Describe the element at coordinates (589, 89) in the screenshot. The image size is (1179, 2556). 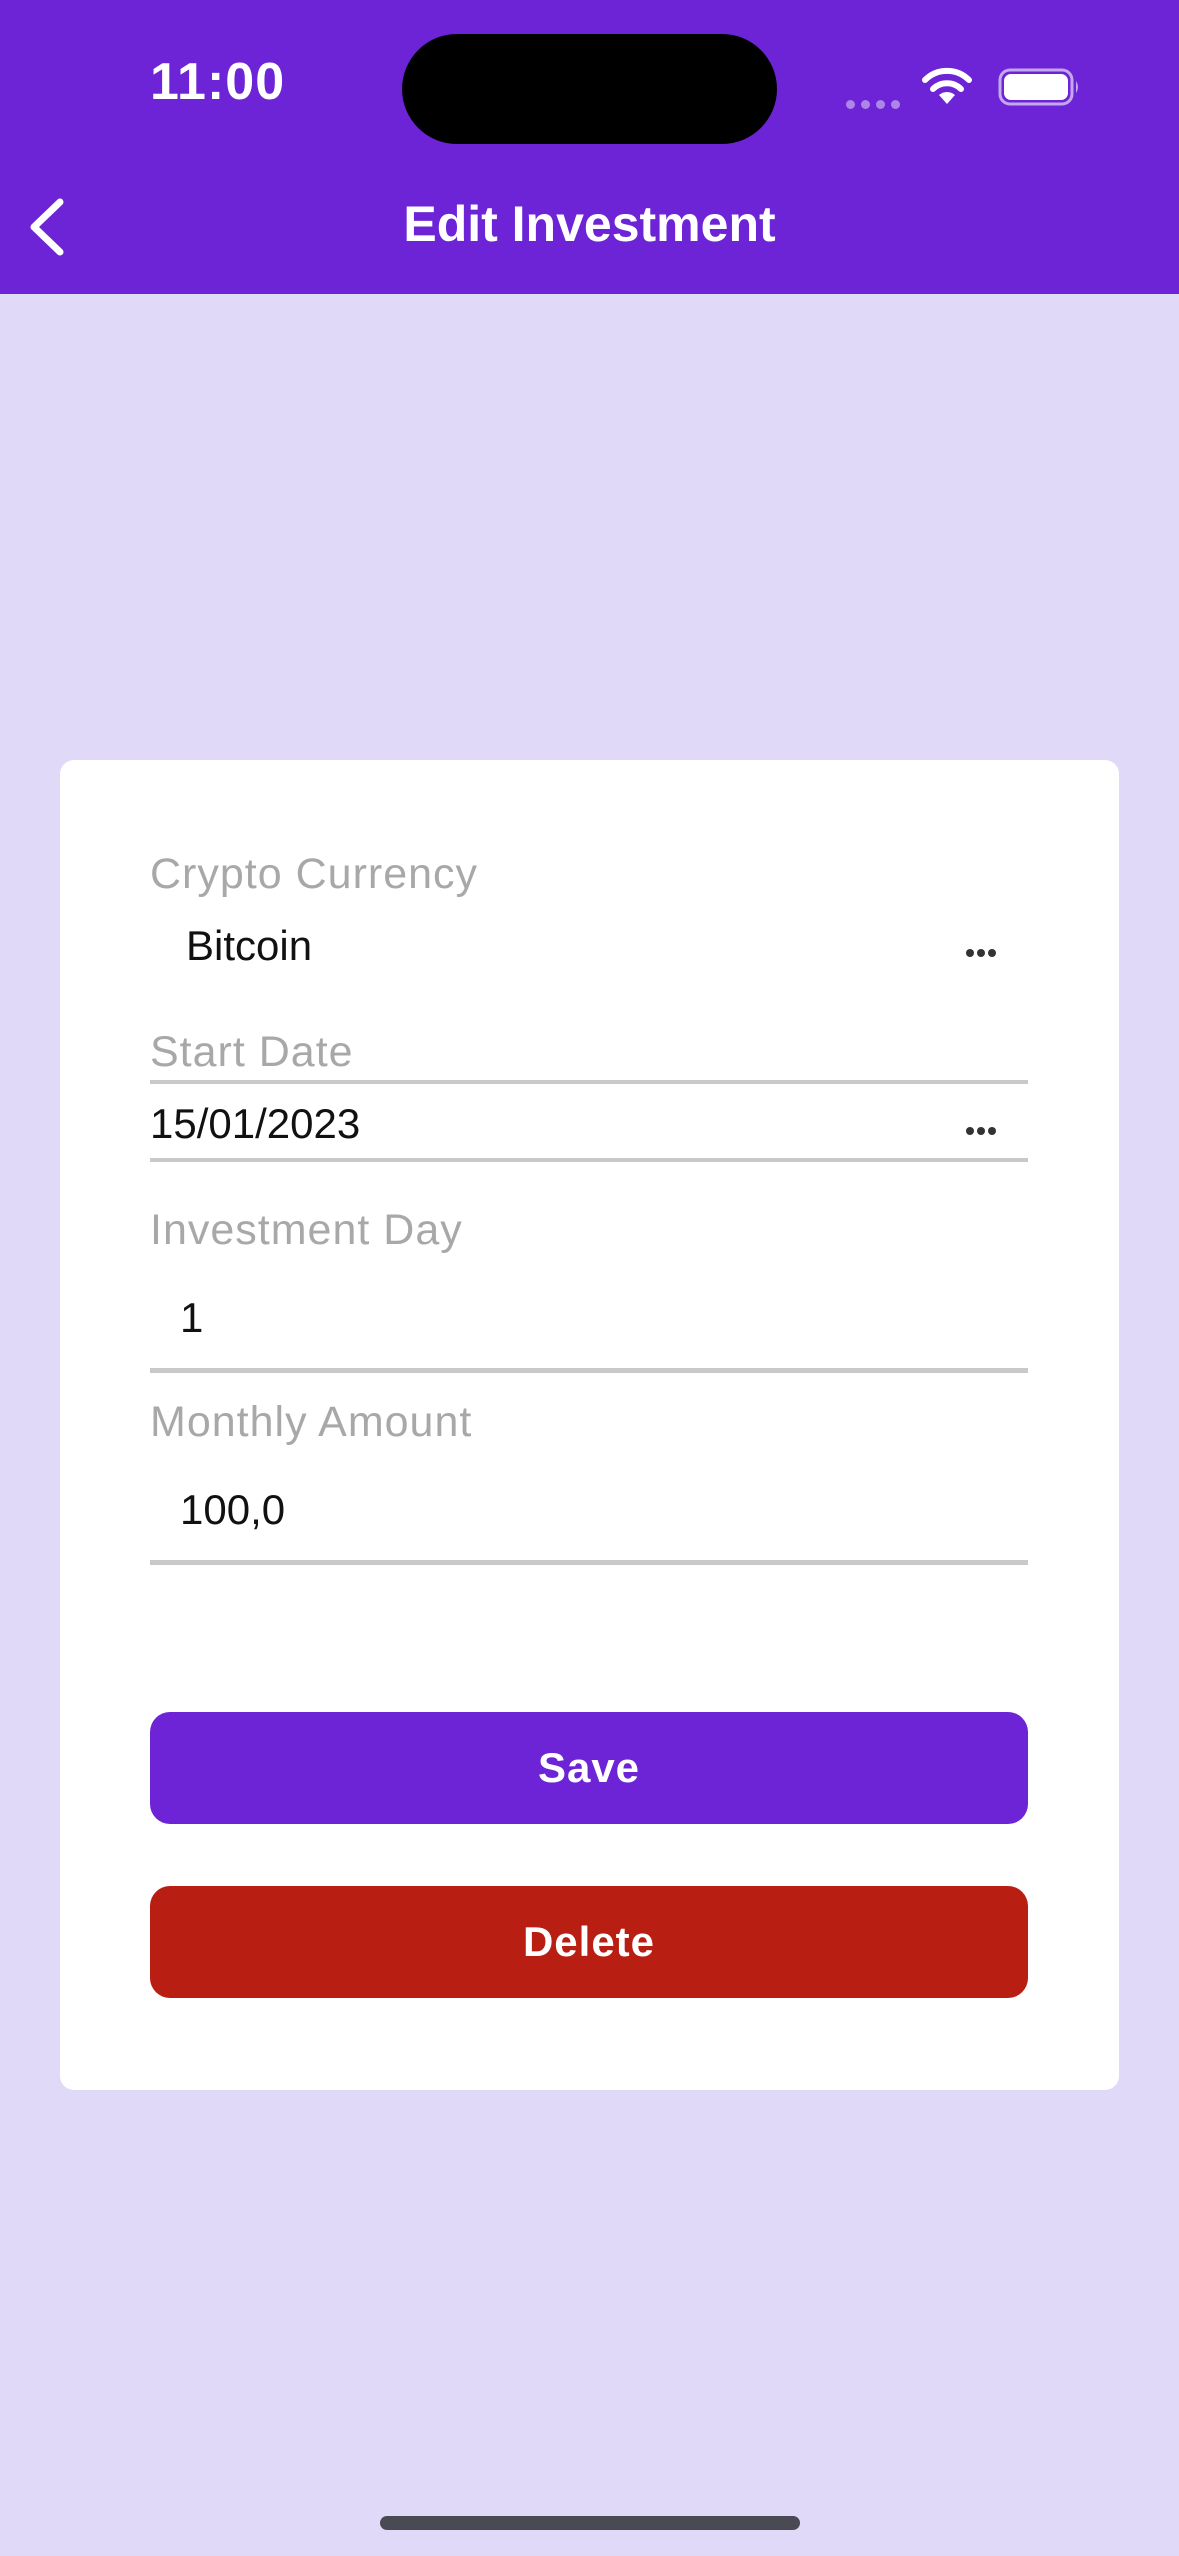
I see `dynamic-island` at that location.